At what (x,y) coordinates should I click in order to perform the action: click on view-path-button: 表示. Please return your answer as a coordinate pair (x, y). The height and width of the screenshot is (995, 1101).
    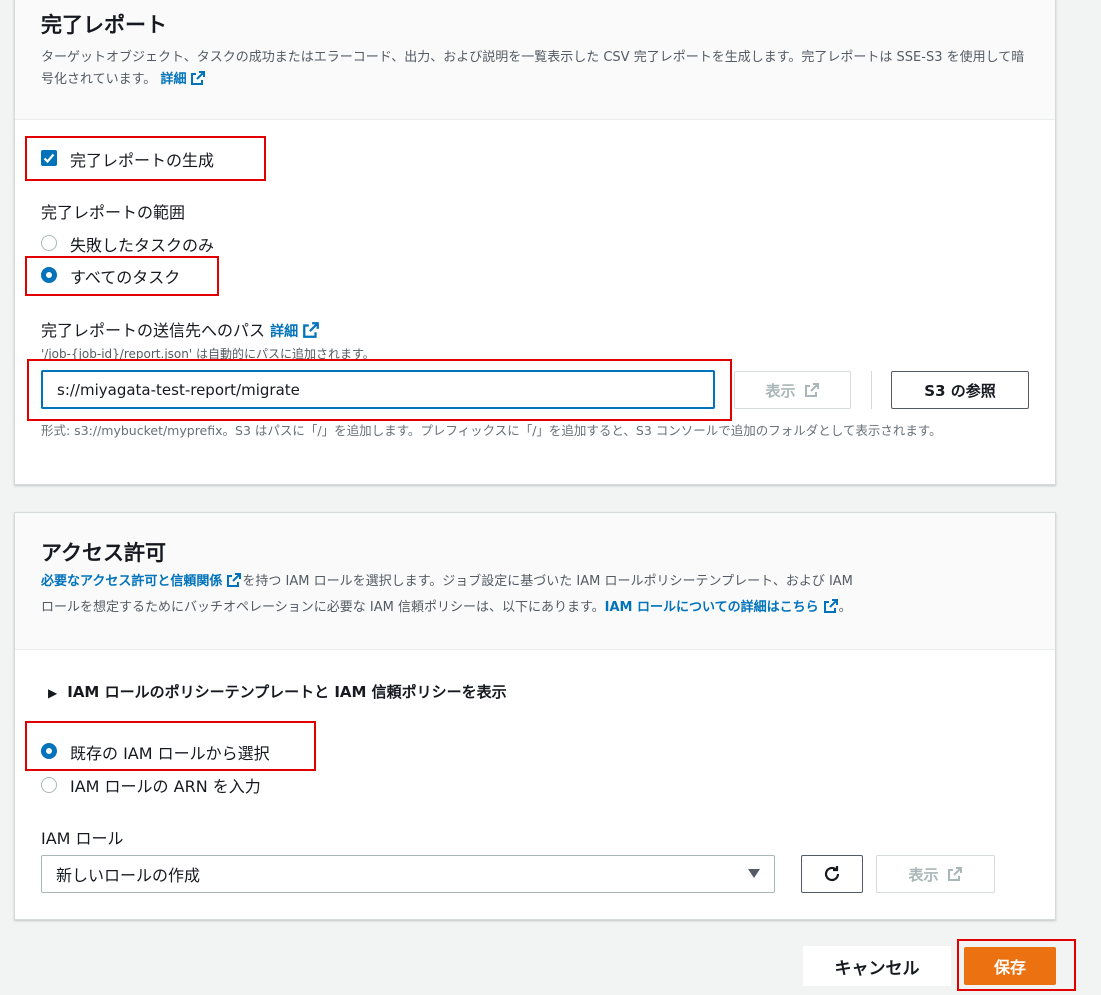
    Looking at the image, I should click on (792, 390).